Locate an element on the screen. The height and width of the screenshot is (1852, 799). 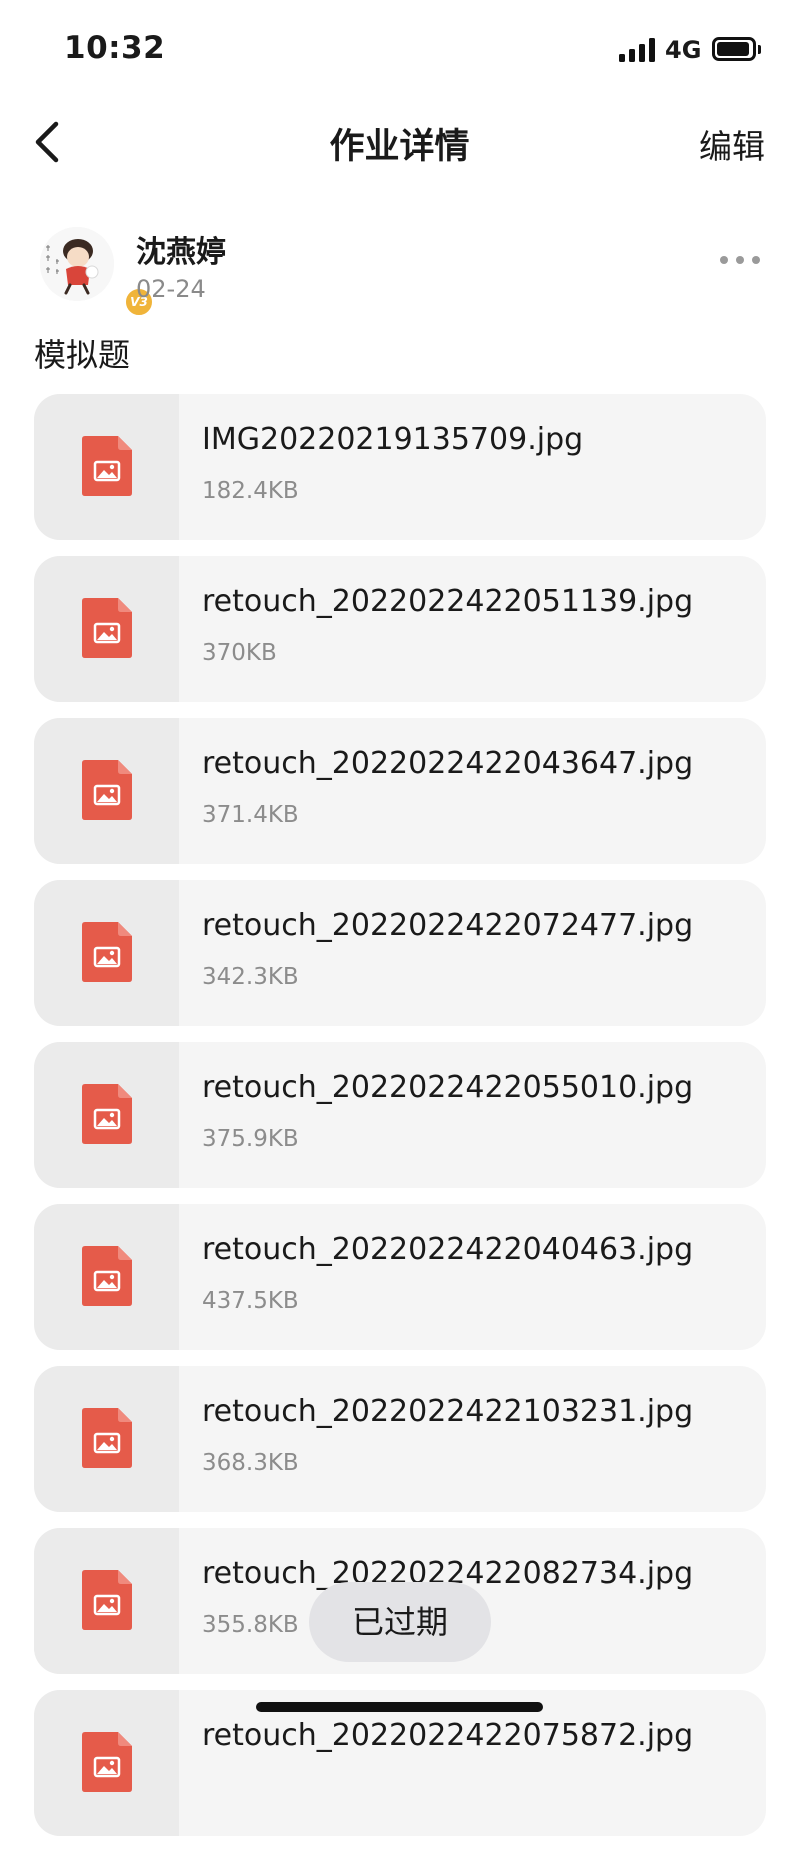
post-date: 02-24 is located at coordinates (171, 289).